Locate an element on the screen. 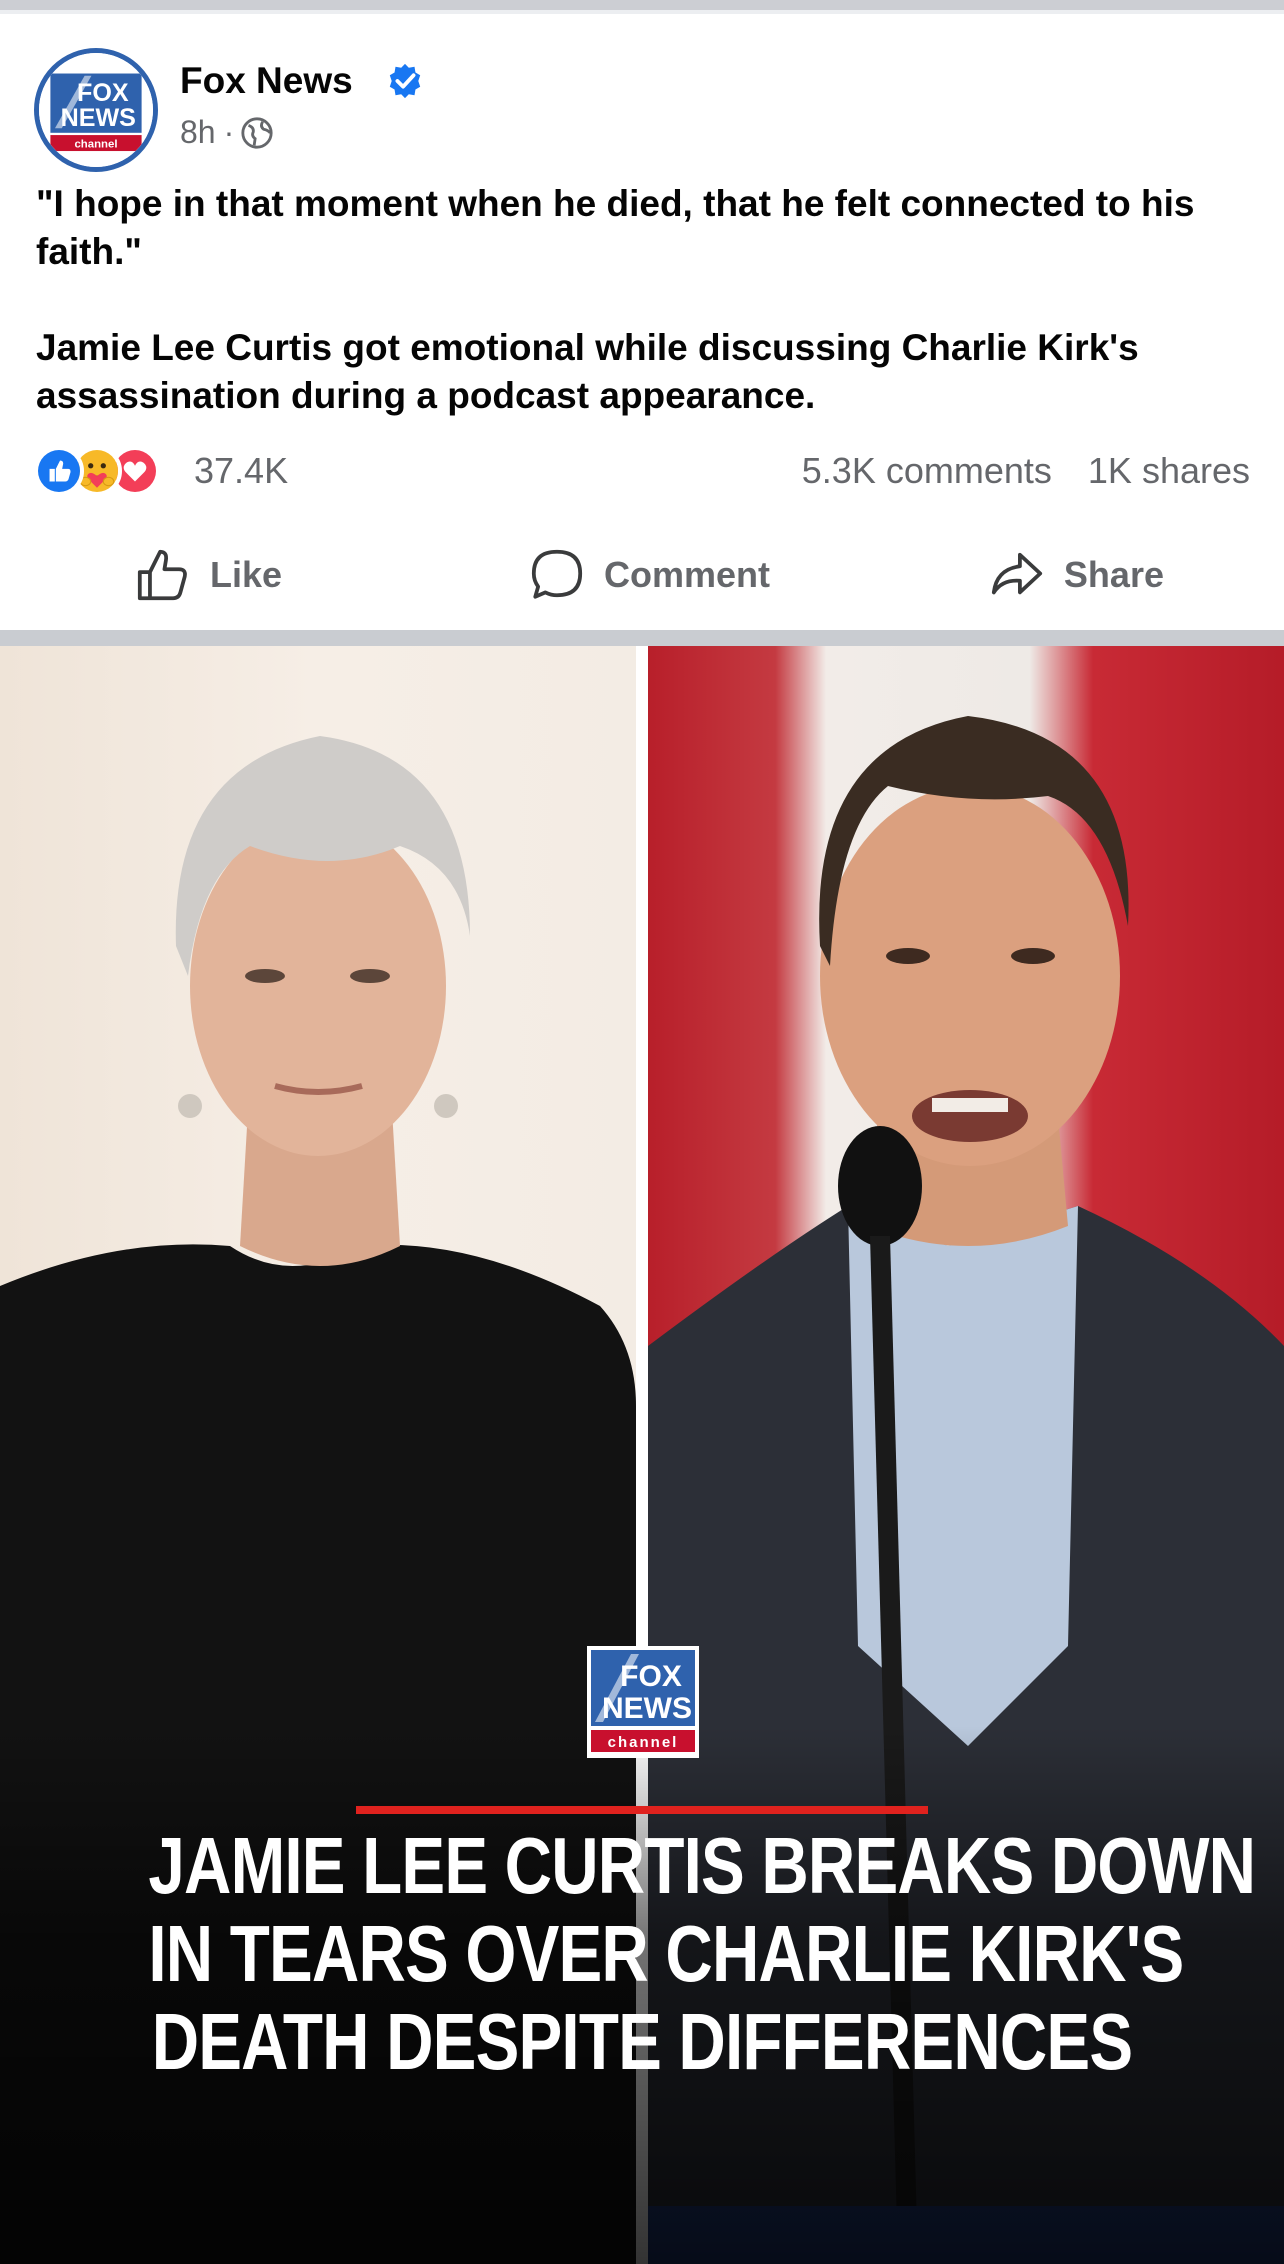 This screenshot has height=2264, width=1284. engagement-counts: 5.3K comments 1K shares is located at coordinates (1026, 471).